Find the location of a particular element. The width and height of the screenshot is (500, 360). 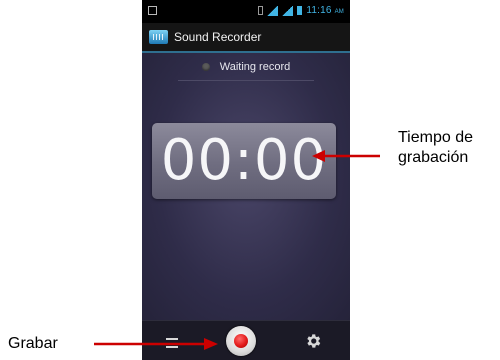

clock-time: 11:16 is located at coordinates (319, 10).